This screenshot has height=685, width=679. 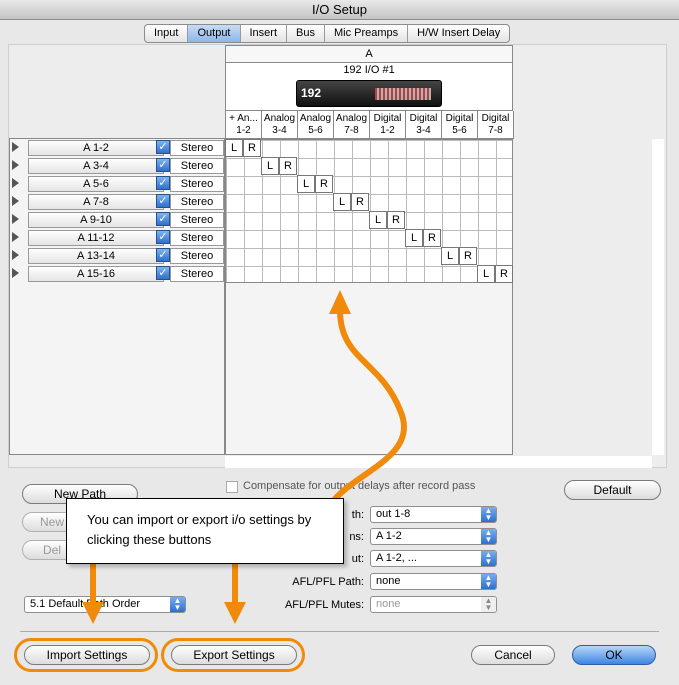 What do you see at coordinates (458, 33) in the screenshot?
I see `tab-hw-insert-delay: H/W Insert Delay` at bounding box center [458, 33].